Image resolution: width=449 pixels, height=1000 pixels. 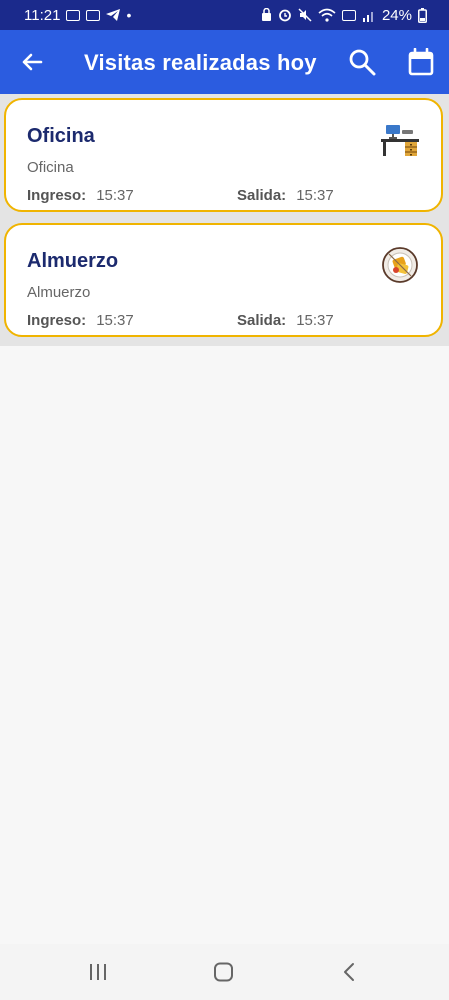 I want to click on network-icon, so click(x=348, y=15).